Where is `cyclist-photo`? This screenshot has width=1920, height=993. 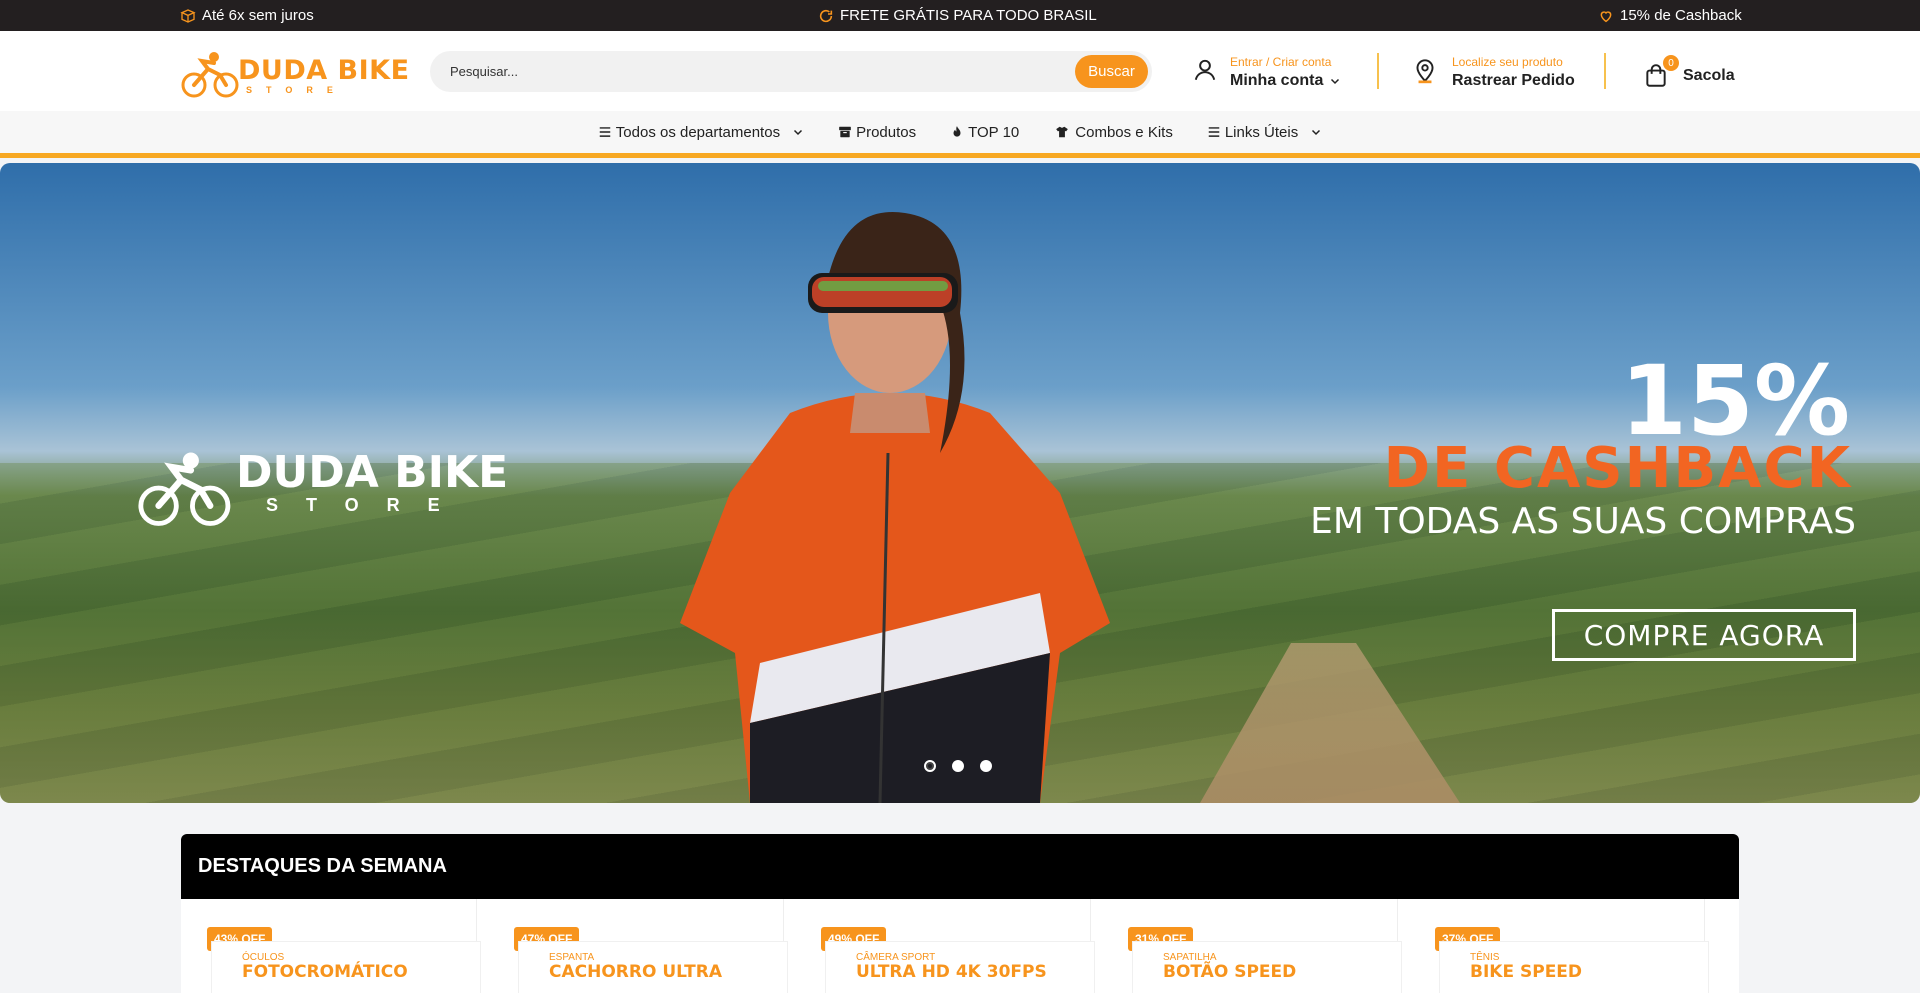
cyclist-photo is located at coordinates (895, 507).